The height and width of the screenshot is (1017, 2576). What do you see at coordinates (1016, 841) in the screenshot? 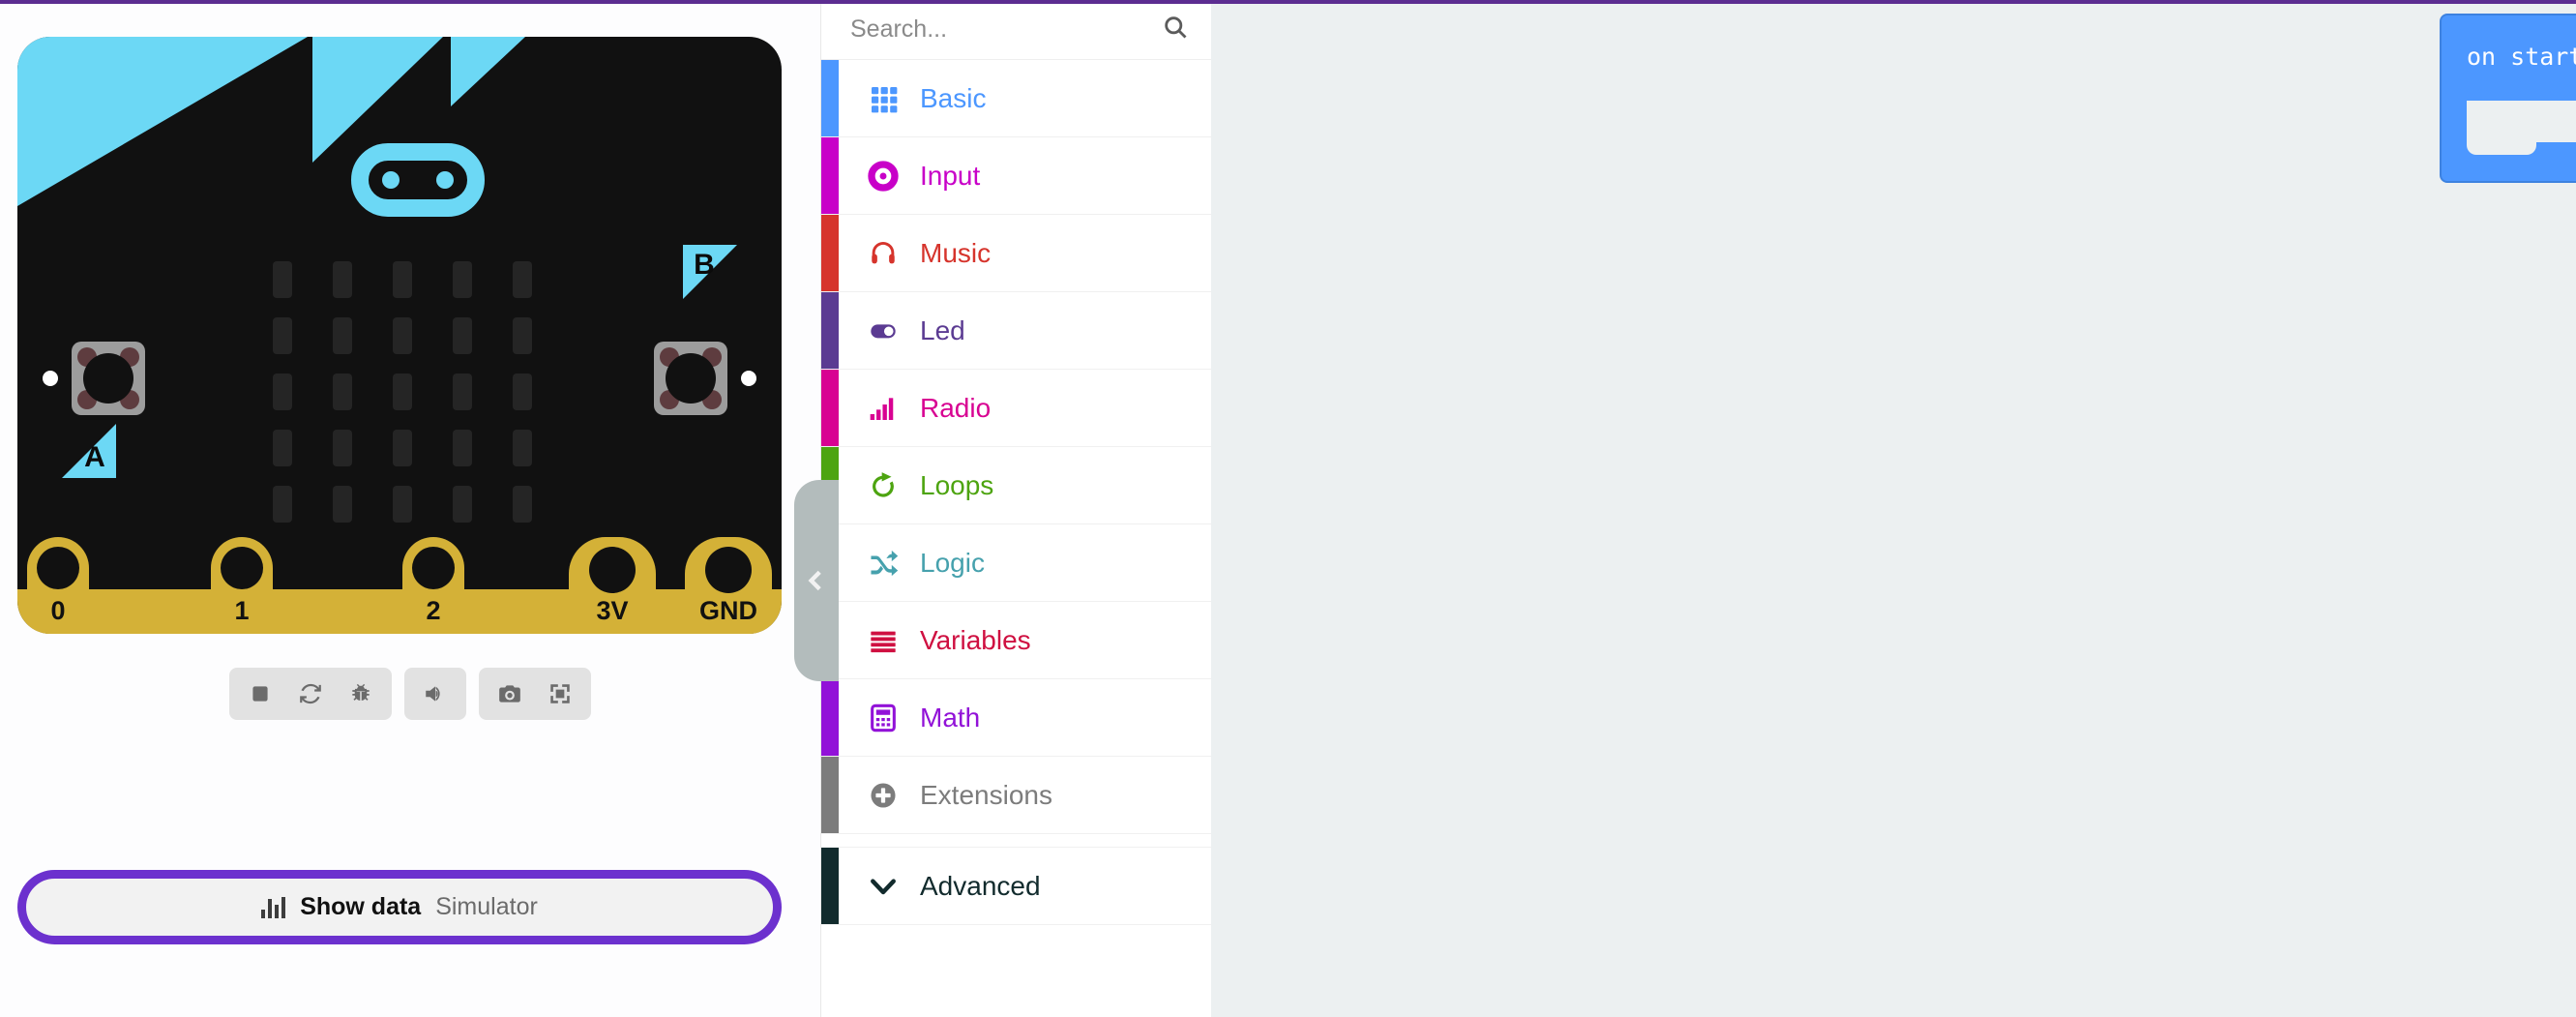
I see `toolbox-divider` at bounding box center [1016, 841].